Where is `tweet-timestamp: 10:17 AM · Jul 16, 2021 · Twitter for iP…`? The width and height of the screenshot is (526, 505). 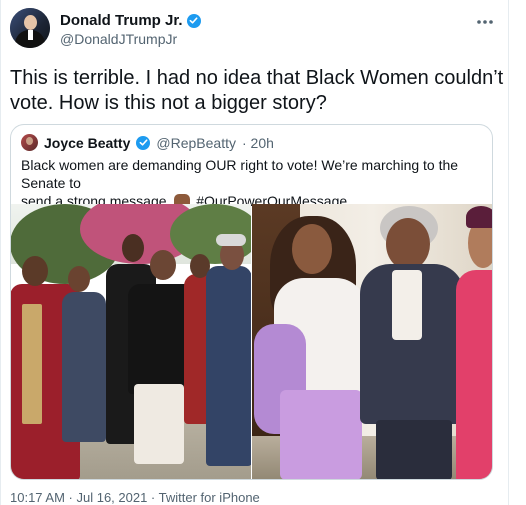
tweet-timestamp: 10:17 AM · Jul 16, 2021 · Twitter for iP… is located at coordinates (135, 497).